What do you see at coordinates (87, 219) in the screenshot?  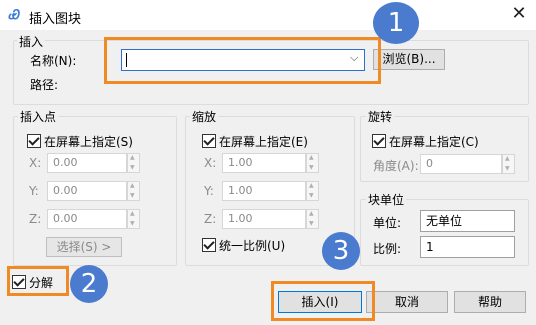 I see `insertion-z-field: 0.00` at bounding box center [87, 219].